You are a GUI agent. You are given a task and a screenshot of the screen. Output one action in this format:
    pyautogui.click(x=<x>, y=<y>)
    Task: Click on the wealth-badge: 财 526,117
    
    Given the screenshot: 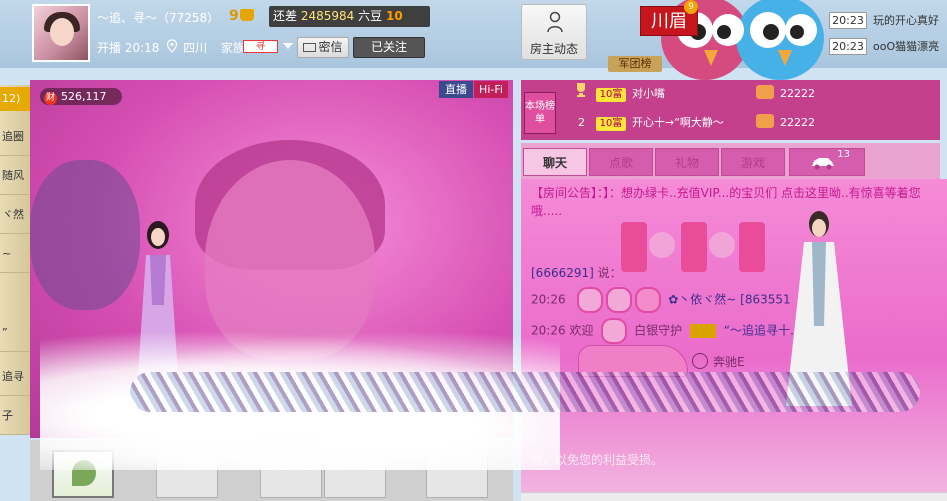 What is the action you would take?
    pyautogui.click(x=81, y=96)
    